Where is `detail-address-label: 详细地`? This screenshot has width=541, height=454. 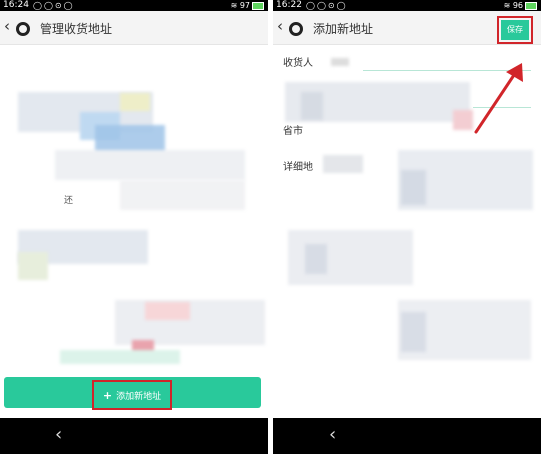 detail-address-label: 详细地 is located at coordinates (298, 167).